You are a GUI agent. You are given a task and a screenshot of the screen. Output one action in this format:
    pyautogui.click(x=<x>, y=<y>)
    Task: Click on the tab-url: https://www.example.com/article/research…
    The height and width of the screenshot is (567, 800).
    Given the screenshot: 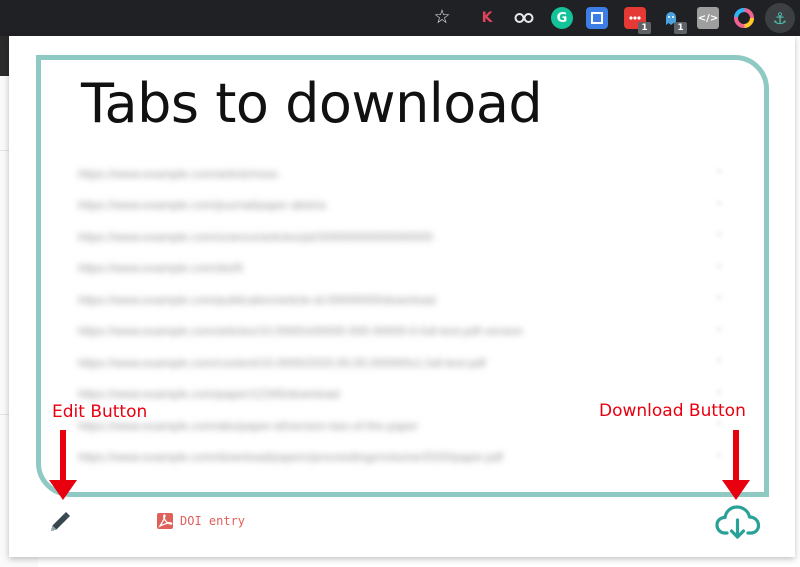 What is the action you would take?
    pyautogui.click(x=178, y=173)
    